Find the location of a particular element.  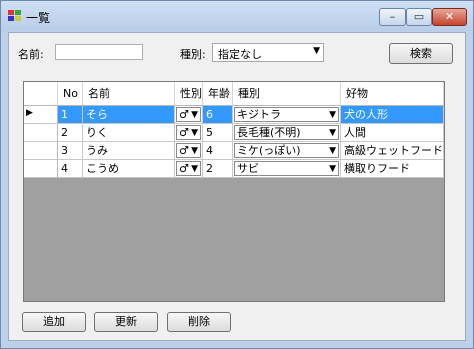

search-button: 検索 is located at coordinates (421, 53).